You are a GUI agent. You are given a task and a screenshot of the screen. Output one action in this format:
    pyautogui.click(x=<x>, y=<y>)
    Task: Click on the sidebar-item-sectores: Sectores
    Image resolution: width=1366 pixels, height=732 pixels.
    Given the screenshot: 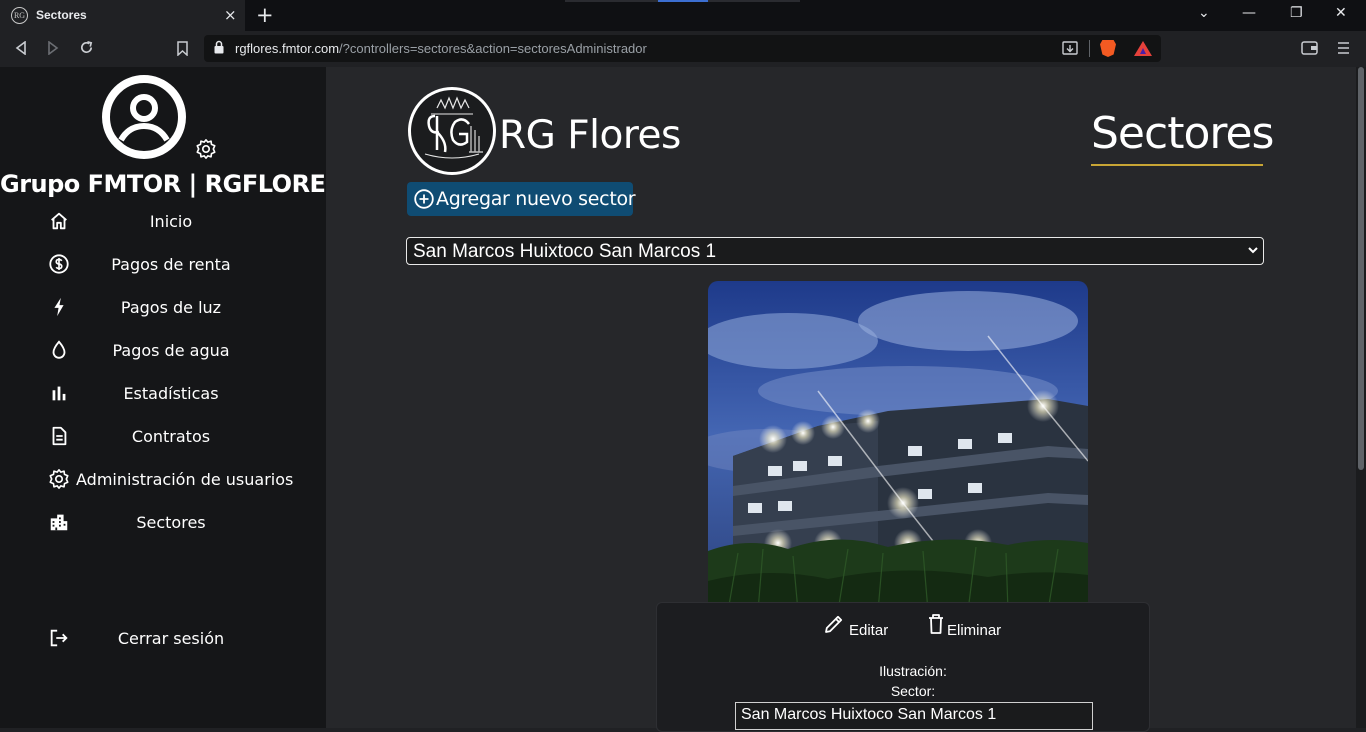 What is the action you would take?
    pyautogui.click(x=171, y=522)
    